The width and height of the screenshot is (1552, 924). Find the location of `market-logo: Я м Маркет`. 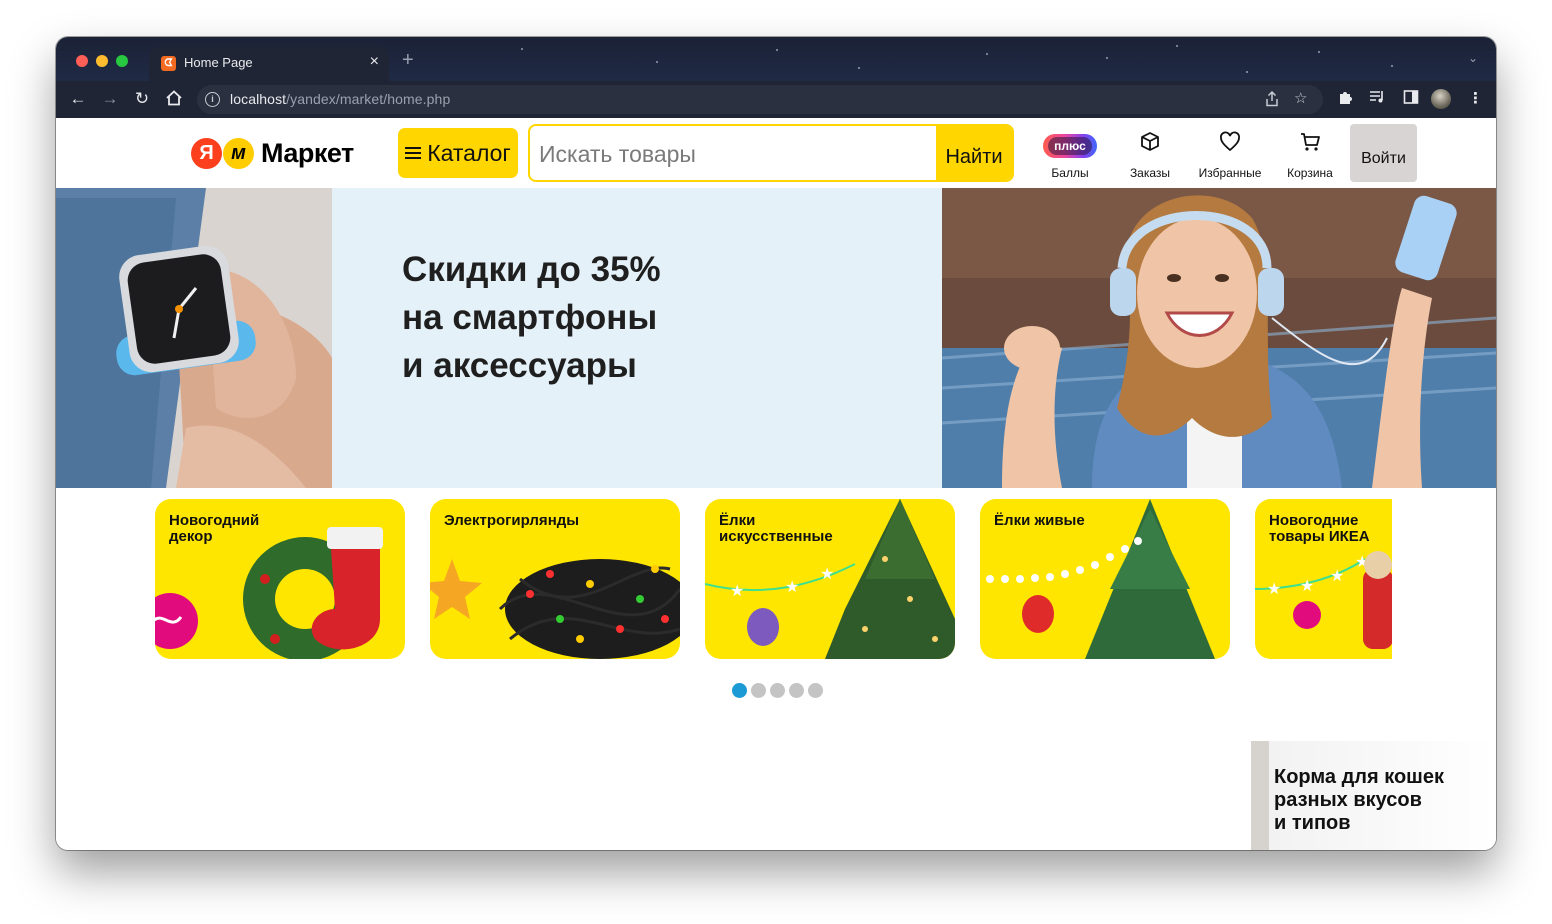

market-logo: Я м Маркет is located at coordinates (272, 153).